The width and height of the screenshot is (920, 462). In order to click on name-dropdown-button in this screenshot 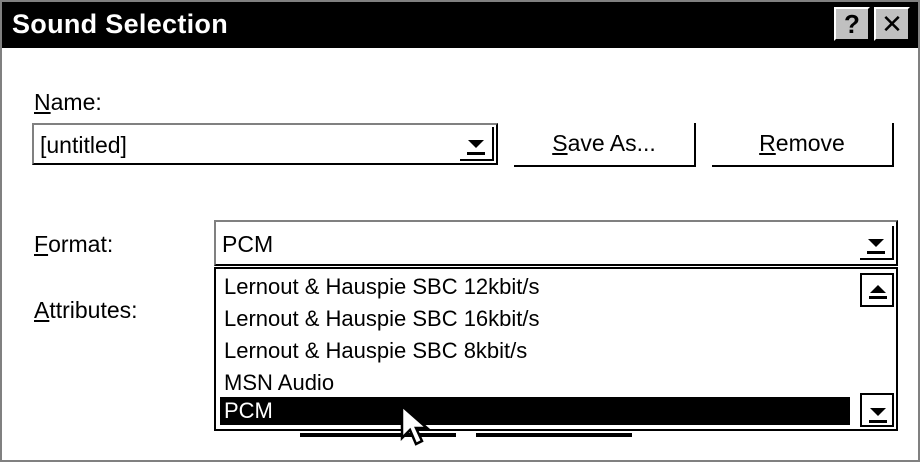, I will do `click(477, 144)`.